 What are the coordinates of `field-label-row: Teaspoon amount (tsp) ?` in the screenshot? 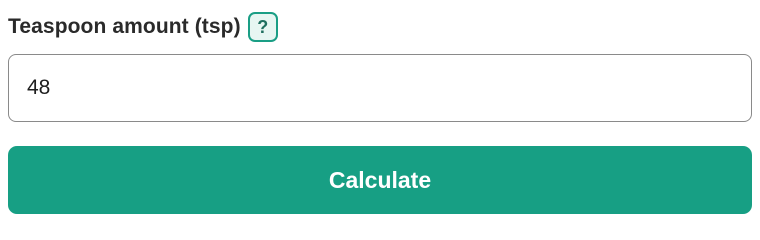 It's located at (143, 27).